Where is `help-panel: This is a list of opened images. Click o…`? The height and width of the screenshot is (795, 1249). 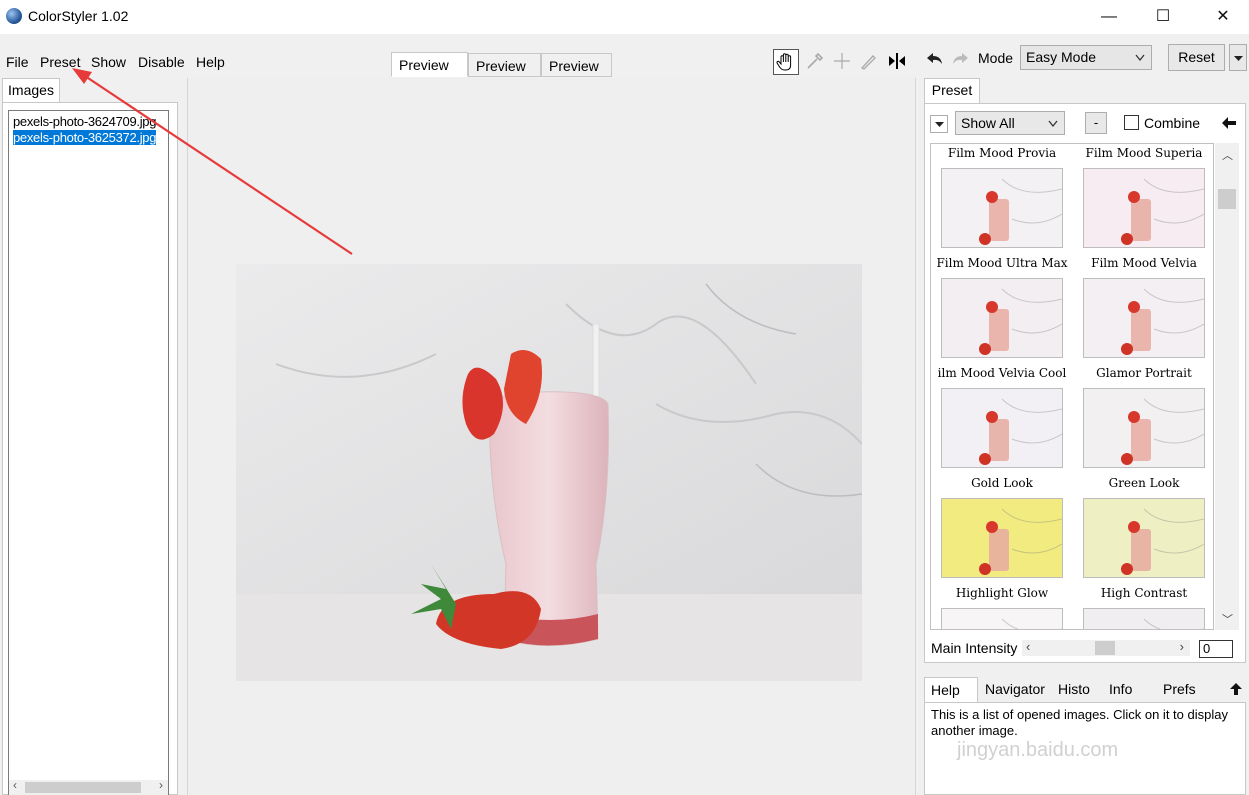
help-panel: This is a list of opened images. Click o… is located at coordinates (1085, 748).